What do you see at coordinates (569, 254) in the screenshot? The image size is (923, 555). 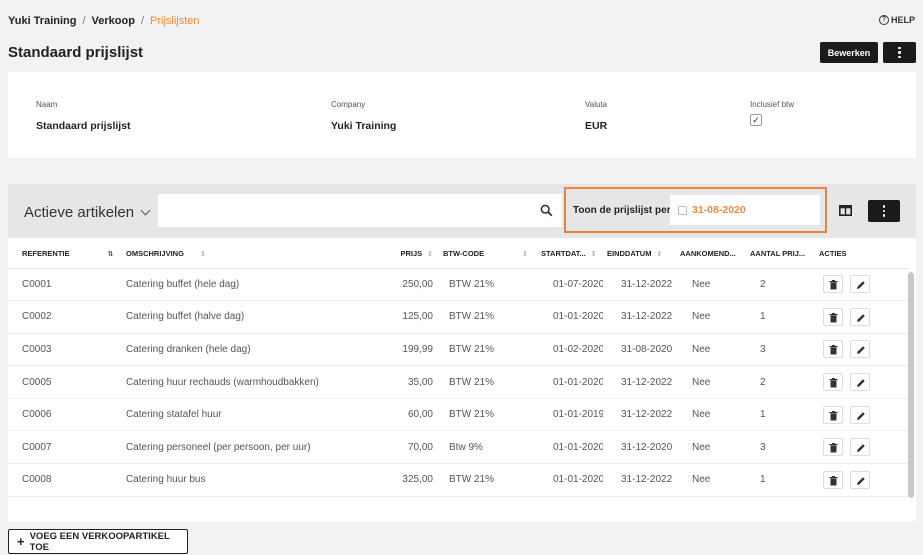 I see `column-header-startdatum: STARTDAT... ⇕` at bounding box center [569, 254].